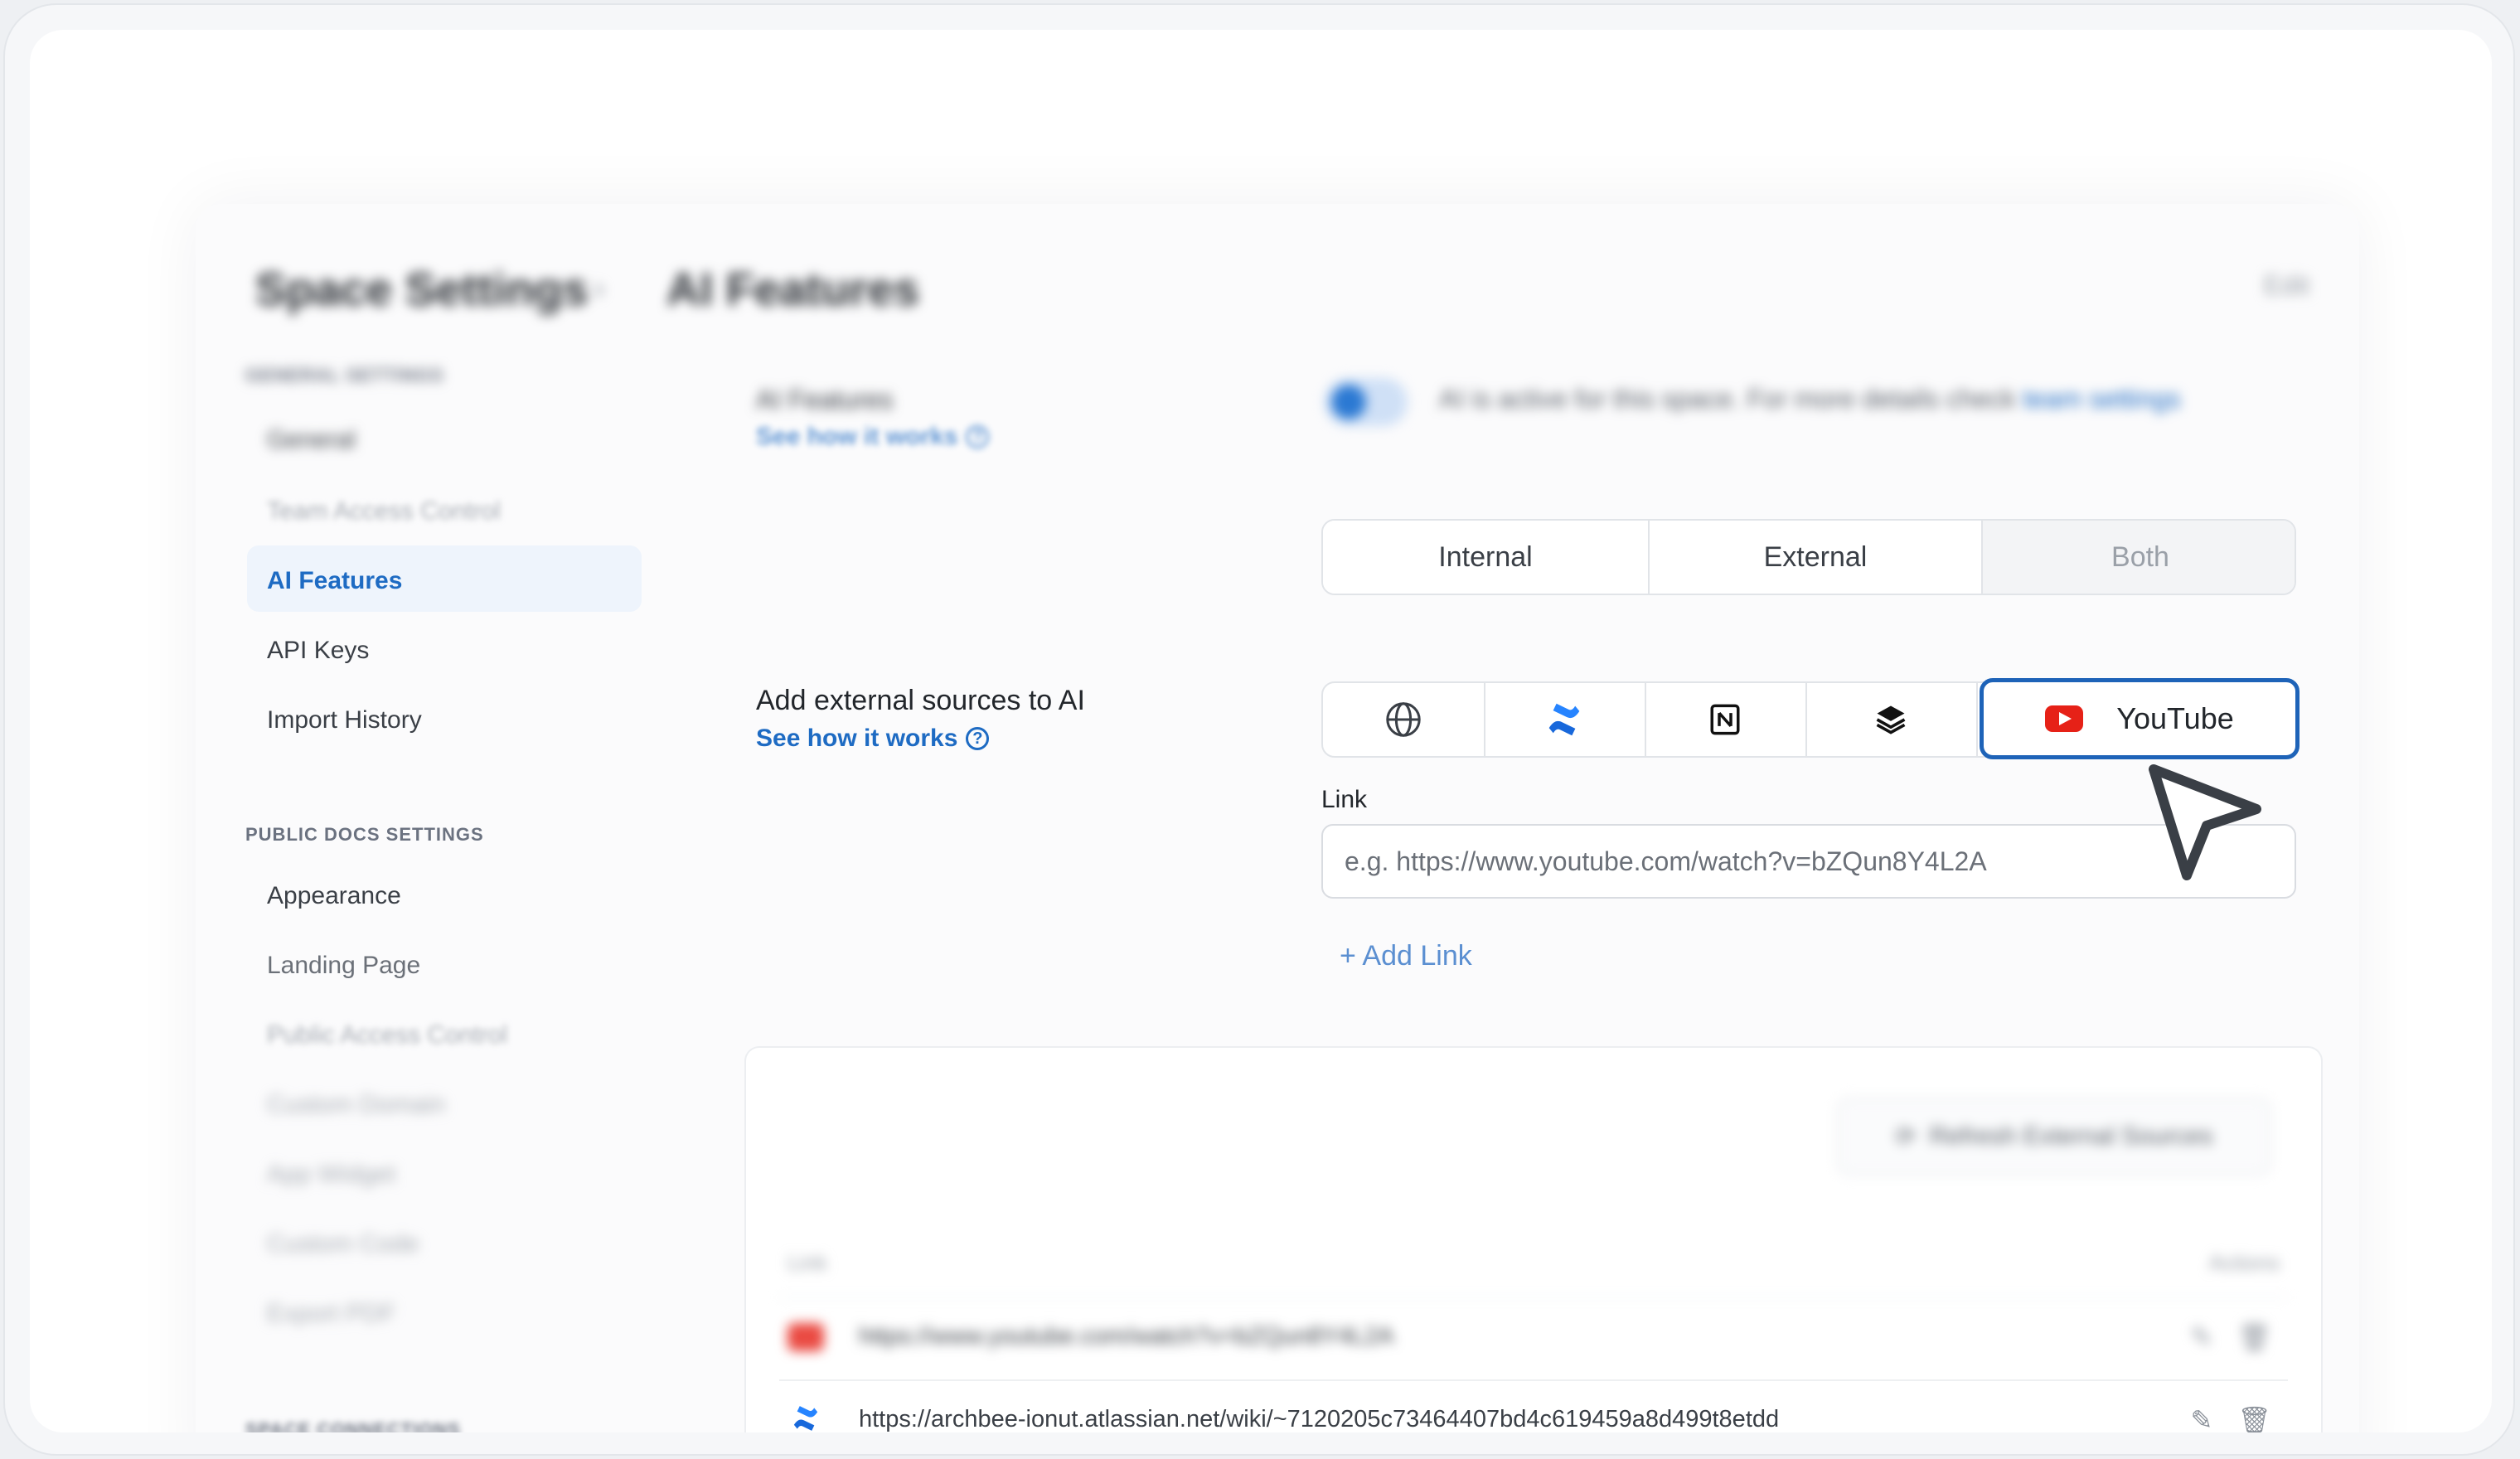 This screenshot has width=2520, height=1459. Describe the element at coordinates (1348, 402) in the screenshot. I see `toggle-knob` at that location.